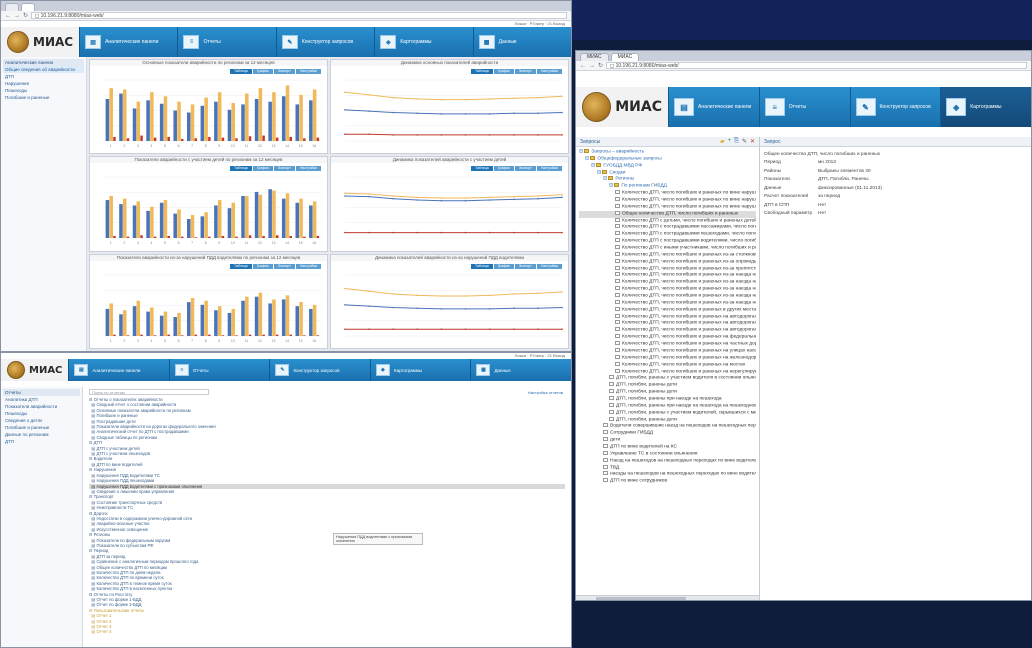 The width and height of the screenshot is (1032, 648). I want to click on sidebar-item: Показатели аварийности, so click(41, 406).